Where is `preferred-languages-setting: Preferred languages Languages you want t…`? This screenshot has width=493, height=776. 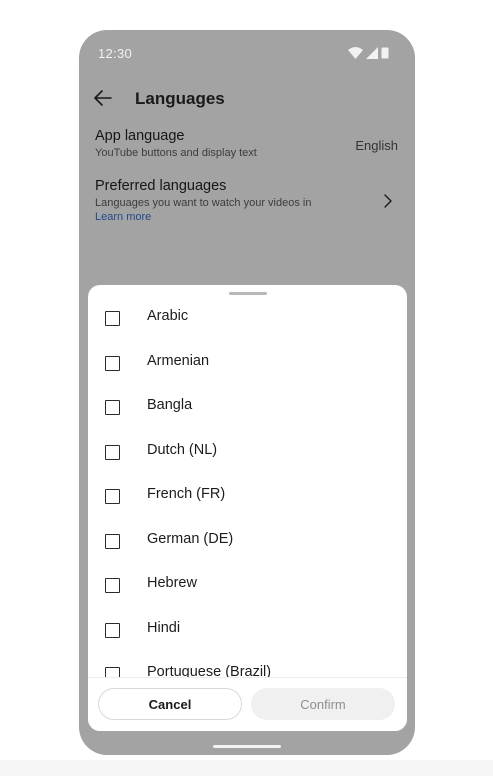
preferred-languages-setting: Preferred languages Languages you want t… is located at coordinates (247, 200).